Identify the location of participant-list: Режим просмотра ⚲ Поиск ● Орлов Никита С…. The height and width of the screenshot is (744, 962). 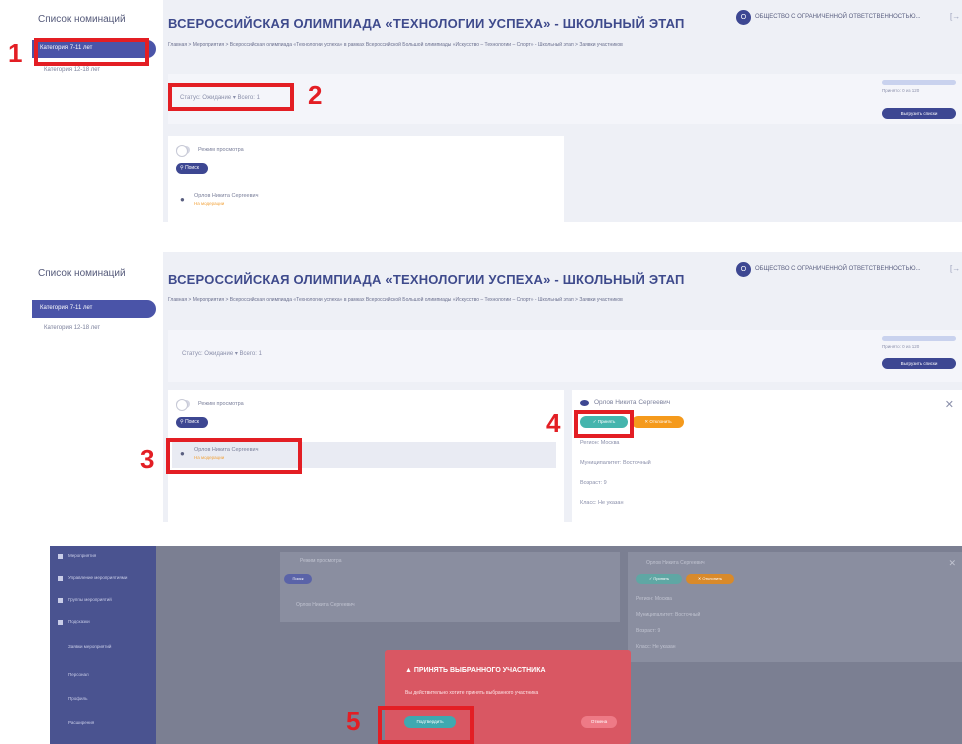
(366, 179).